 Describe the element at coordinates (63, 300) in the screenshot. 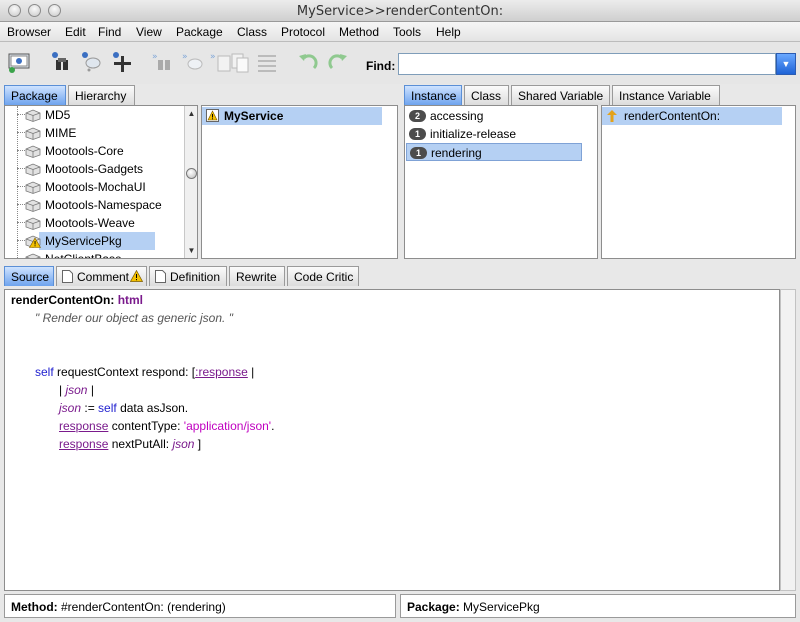

I see `selector: renderContentOn:` at that location.